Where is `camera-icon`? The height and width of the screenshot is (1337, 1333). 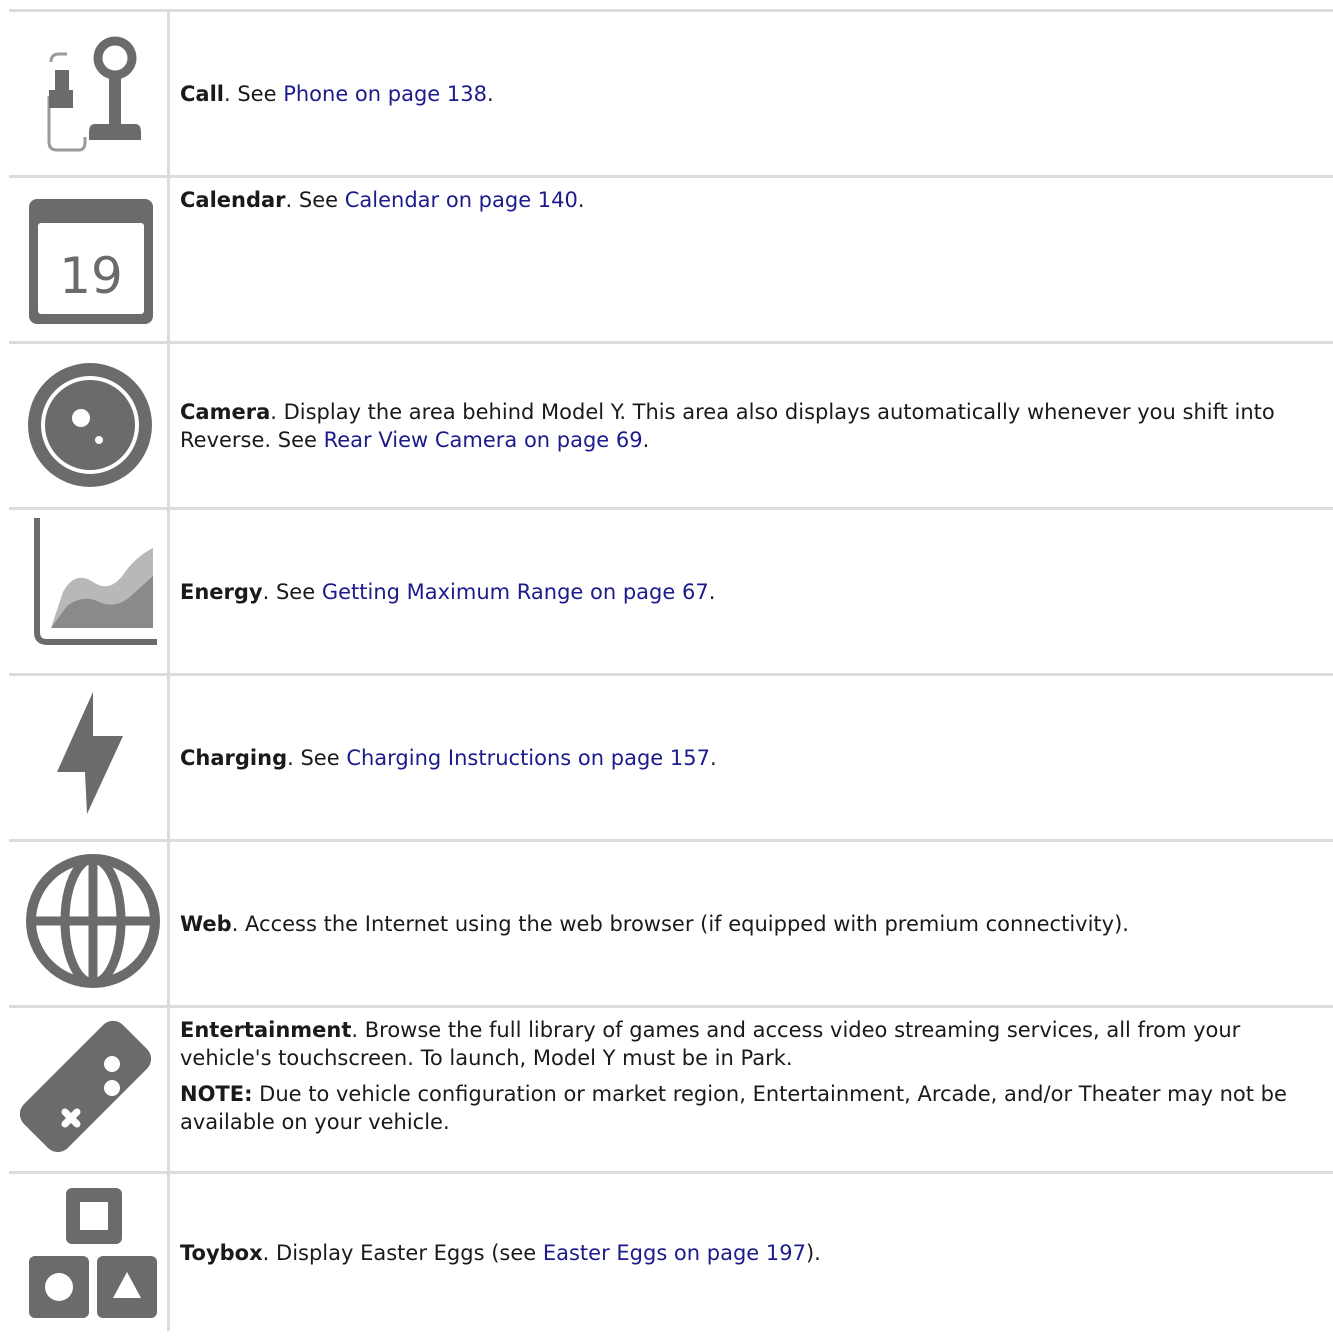
camera-icon is located at coordinates (90, 425).